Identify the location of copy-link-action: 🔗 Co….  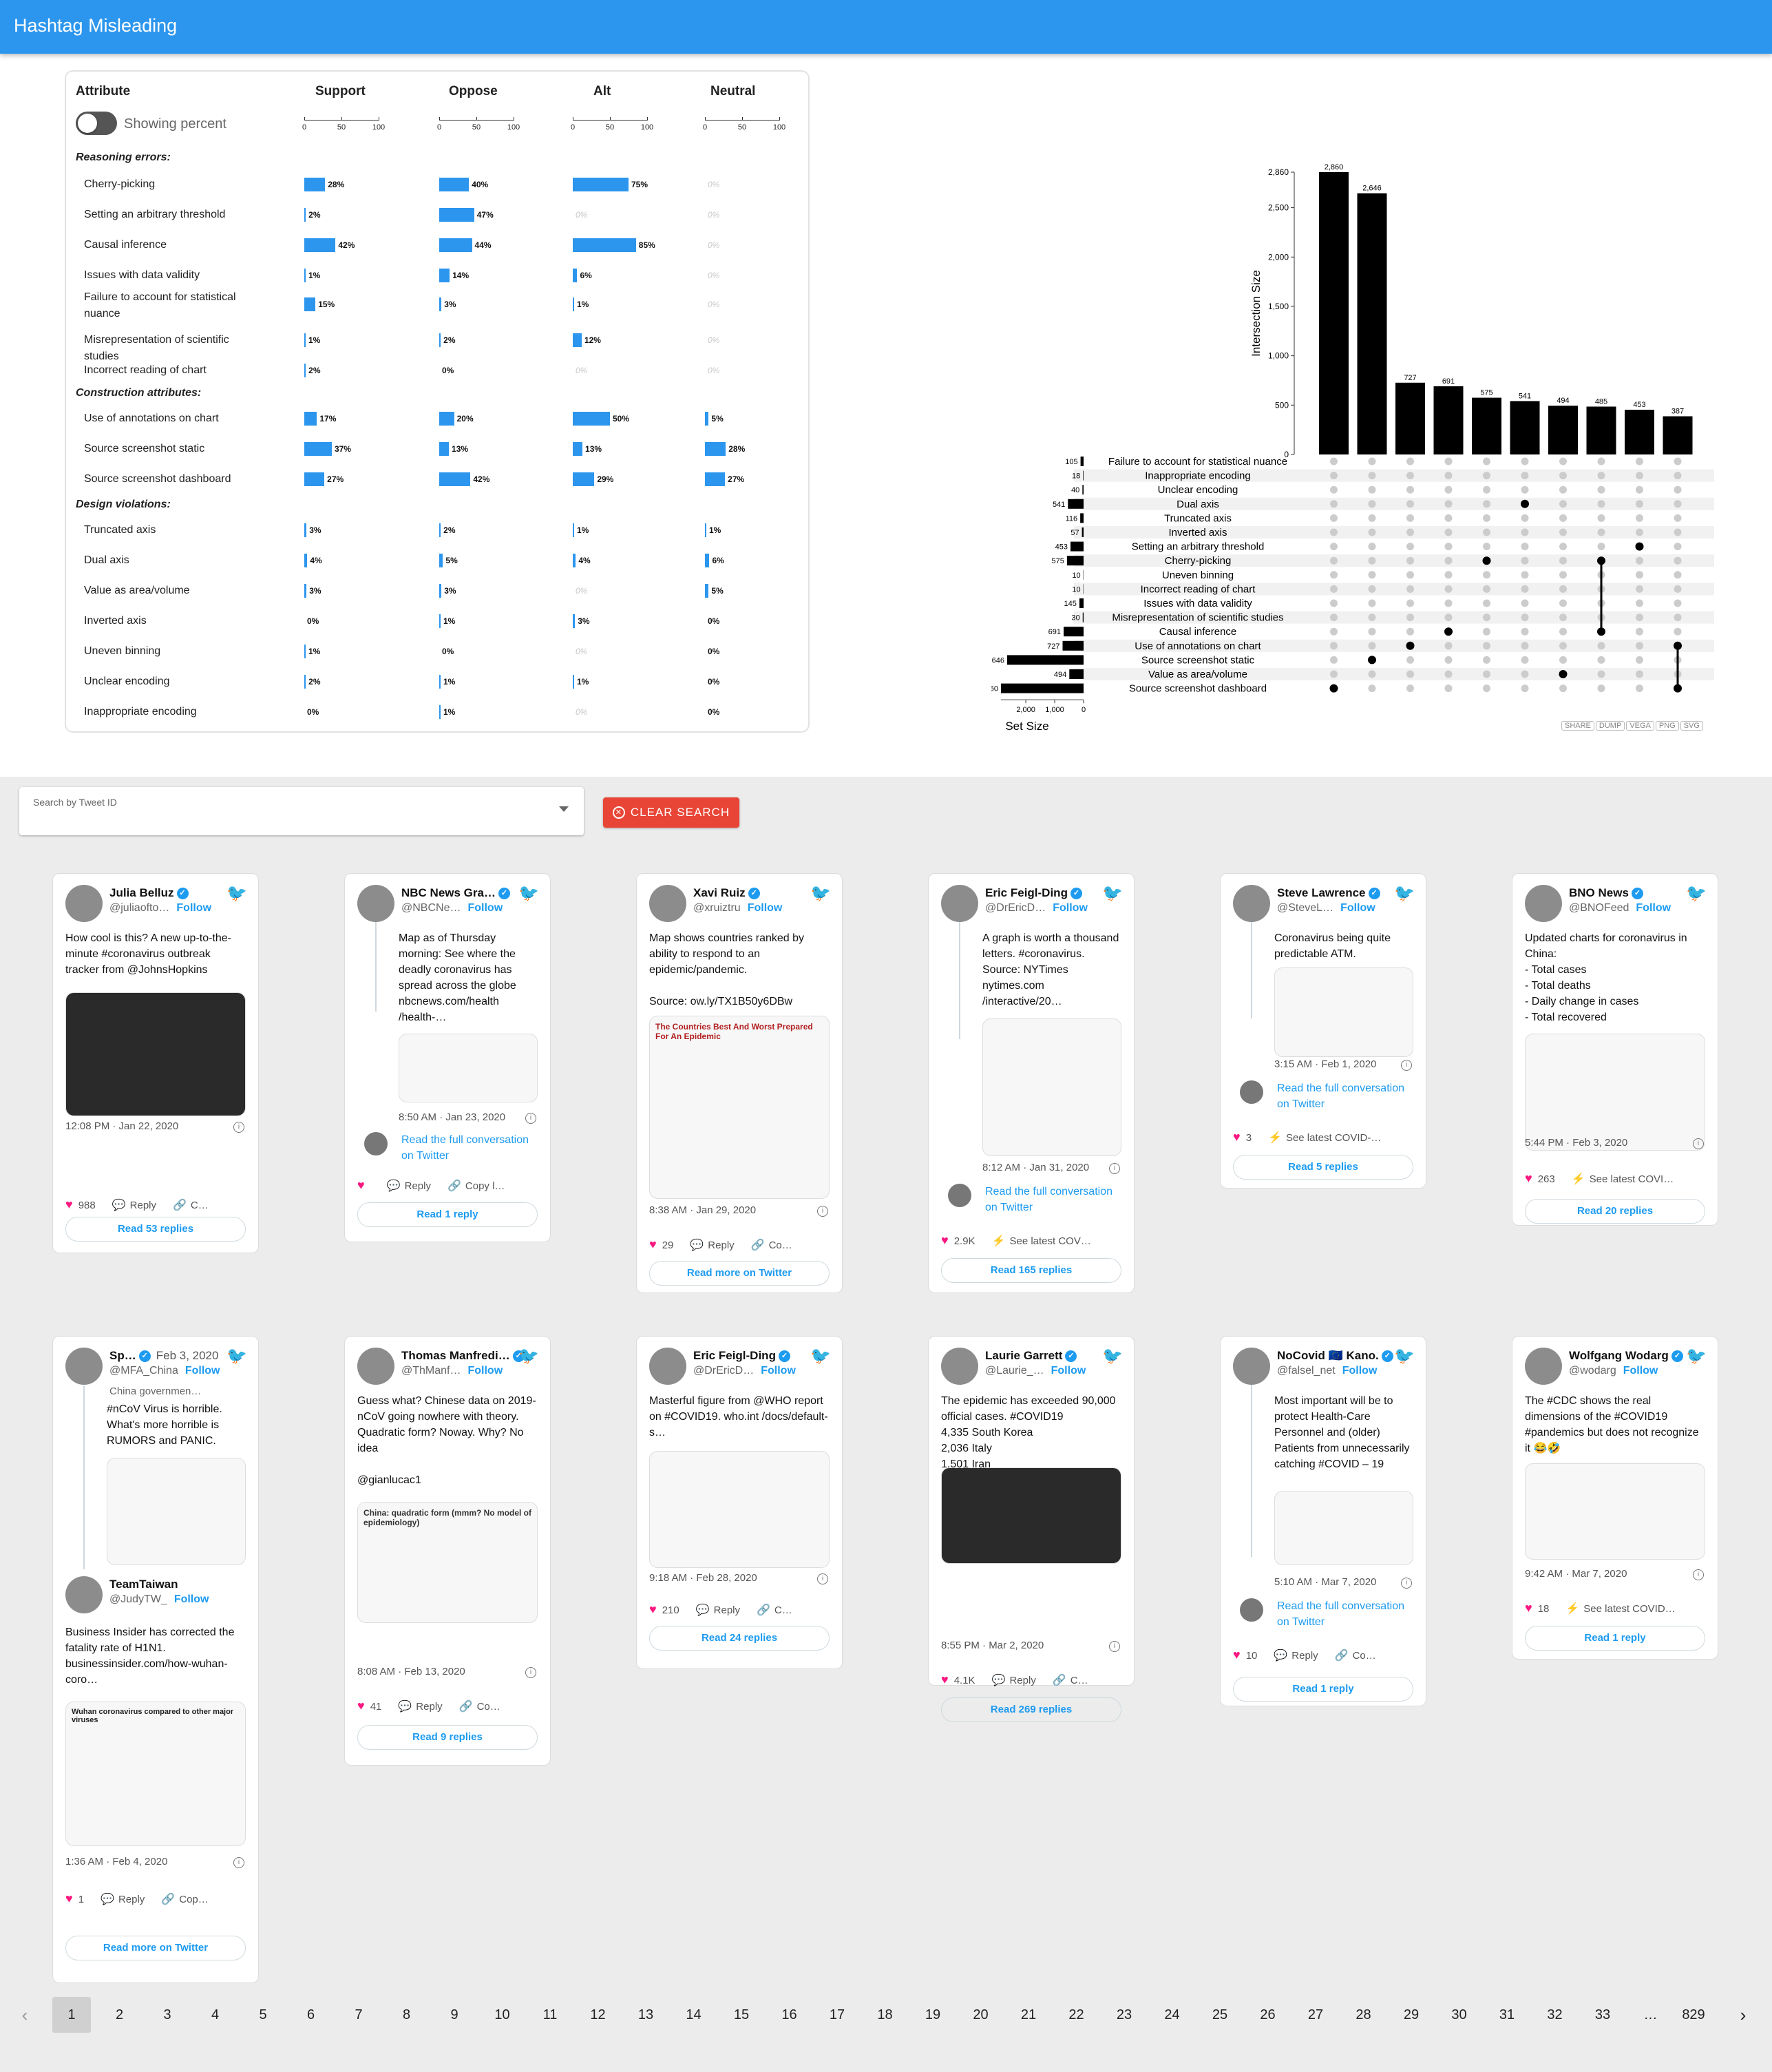
(771, 1245).